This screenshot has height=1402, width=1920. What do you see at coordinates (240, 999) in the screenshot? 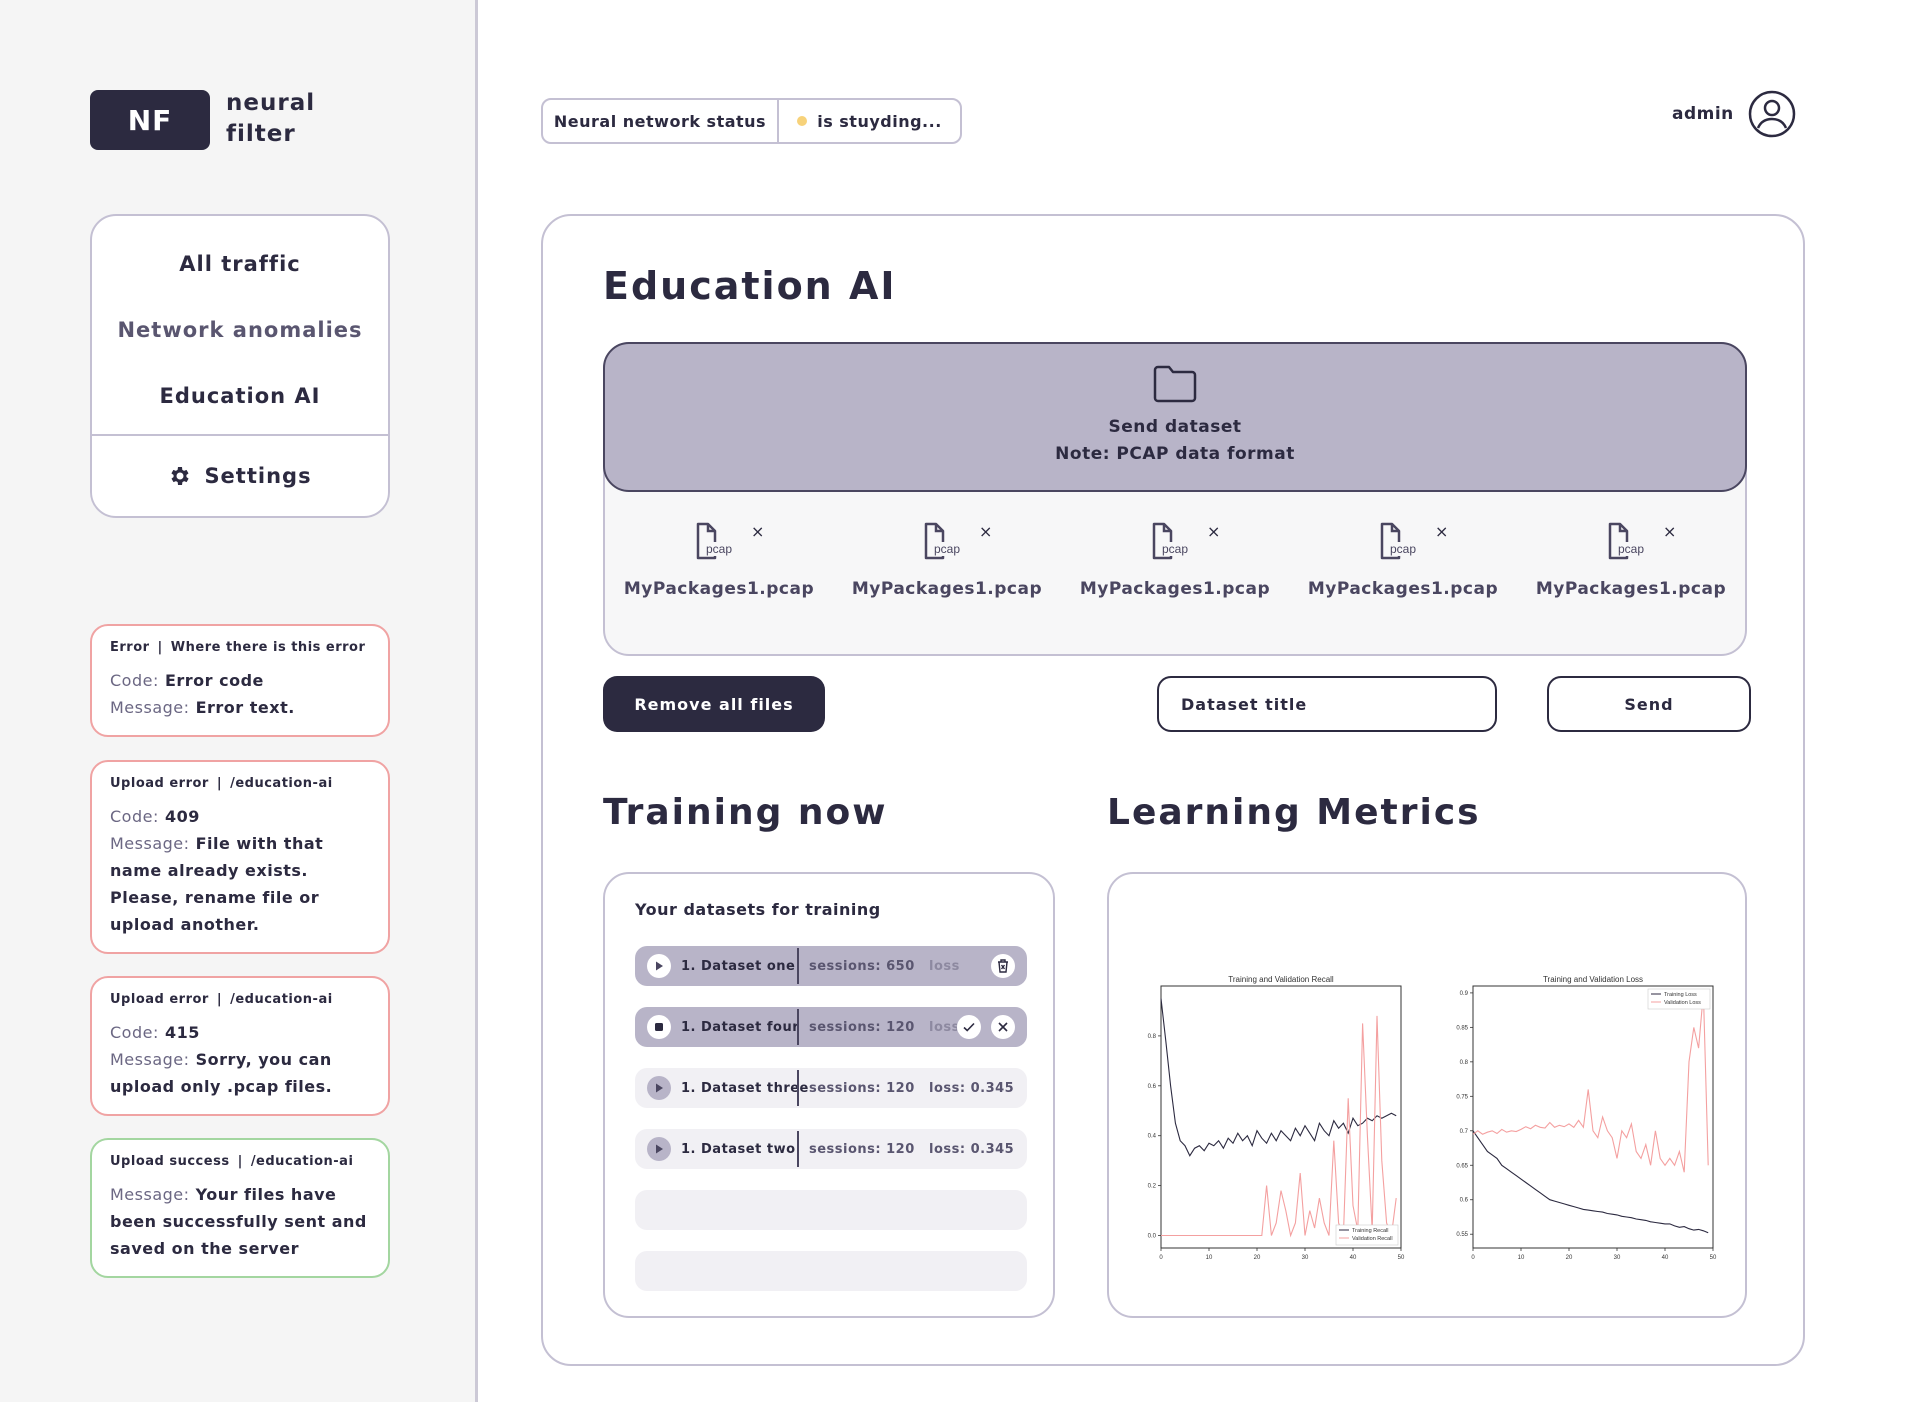
I see `alert-header: Upload error | /education-ai` at bounding box center [240, 999].